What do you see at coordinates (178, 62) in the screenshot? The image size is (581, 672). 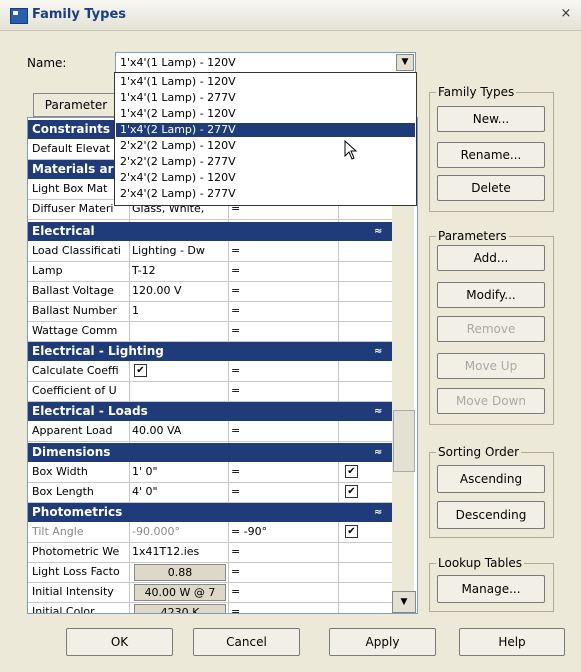 I see `name-combo-value: 1'x4'(1 Lamp) - 120V` at bounding box center [178, 62].